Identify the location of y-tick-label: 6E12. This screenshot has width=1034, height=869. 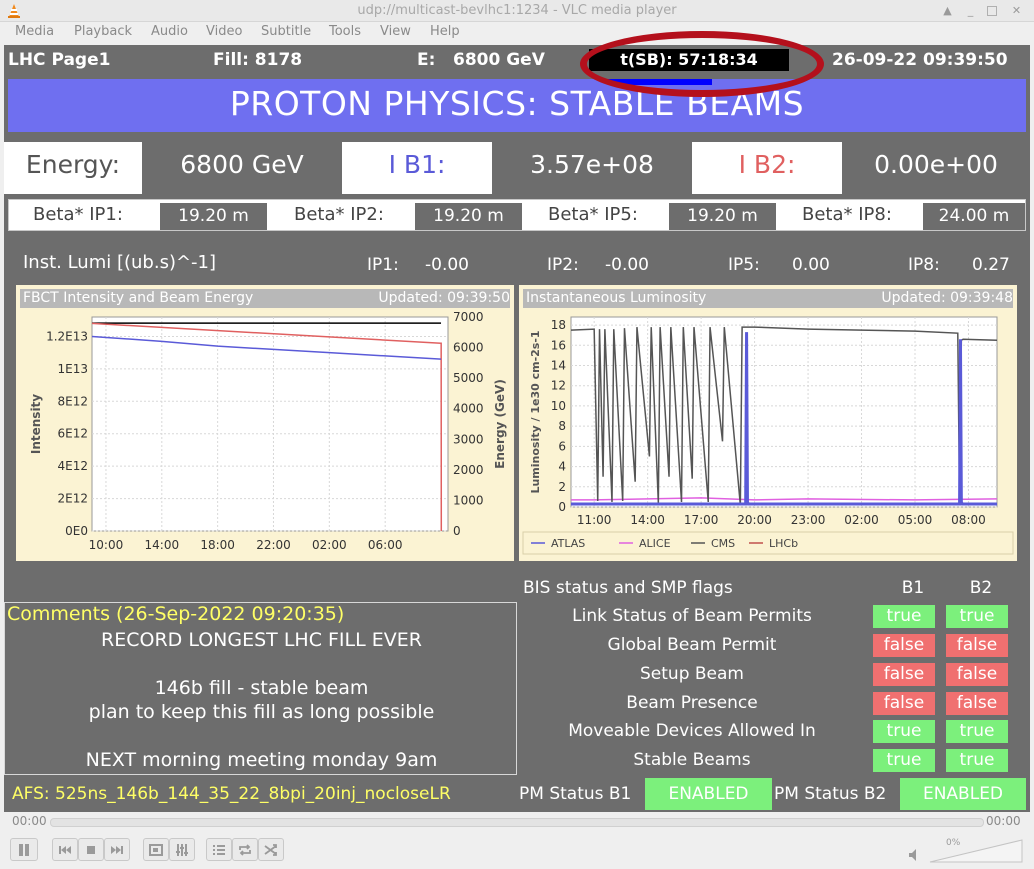
(73, 434).